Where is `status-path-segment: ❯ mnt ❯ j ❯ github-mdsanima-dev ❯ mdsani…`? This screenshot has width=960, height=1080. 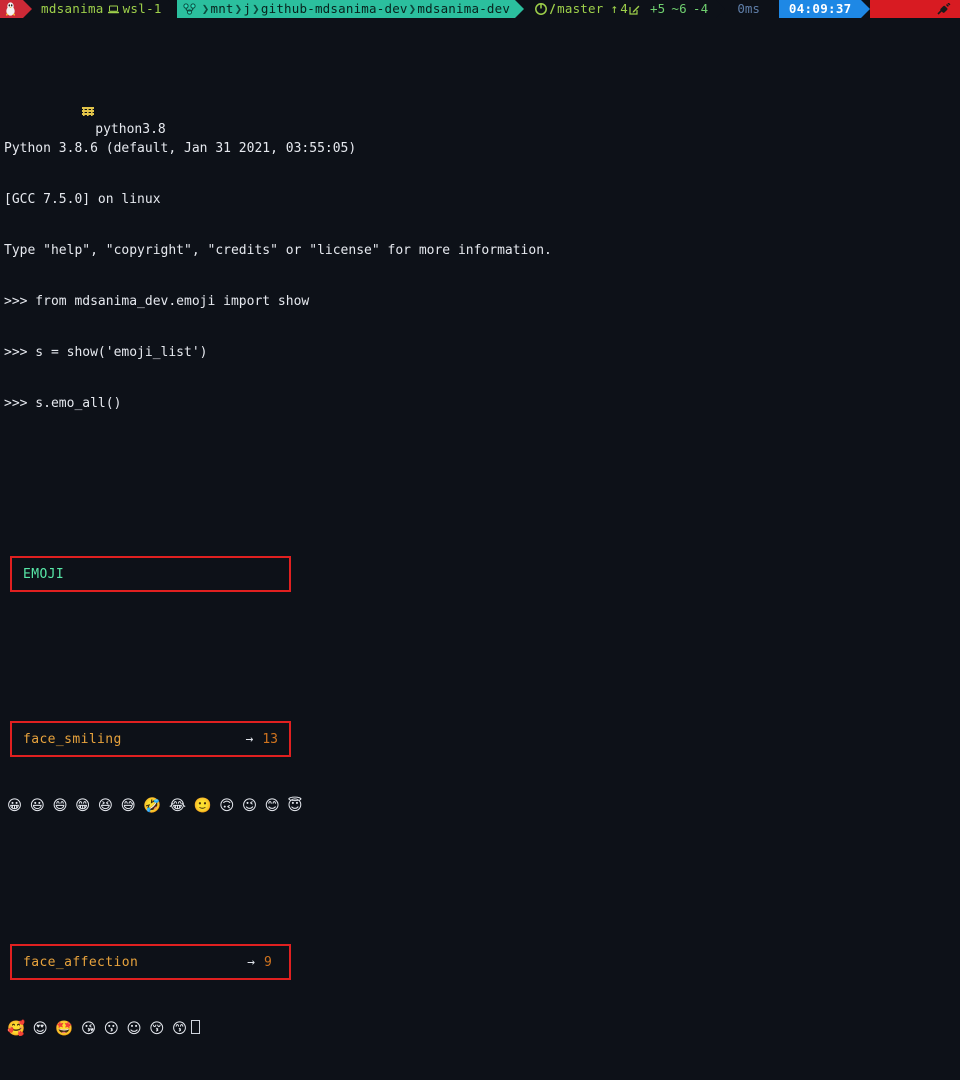 status-path-segment: ❯ mnt ❯ j ❯ github-mdsanima-dev ❯ mdsani… is located at coordinates (346, 9).